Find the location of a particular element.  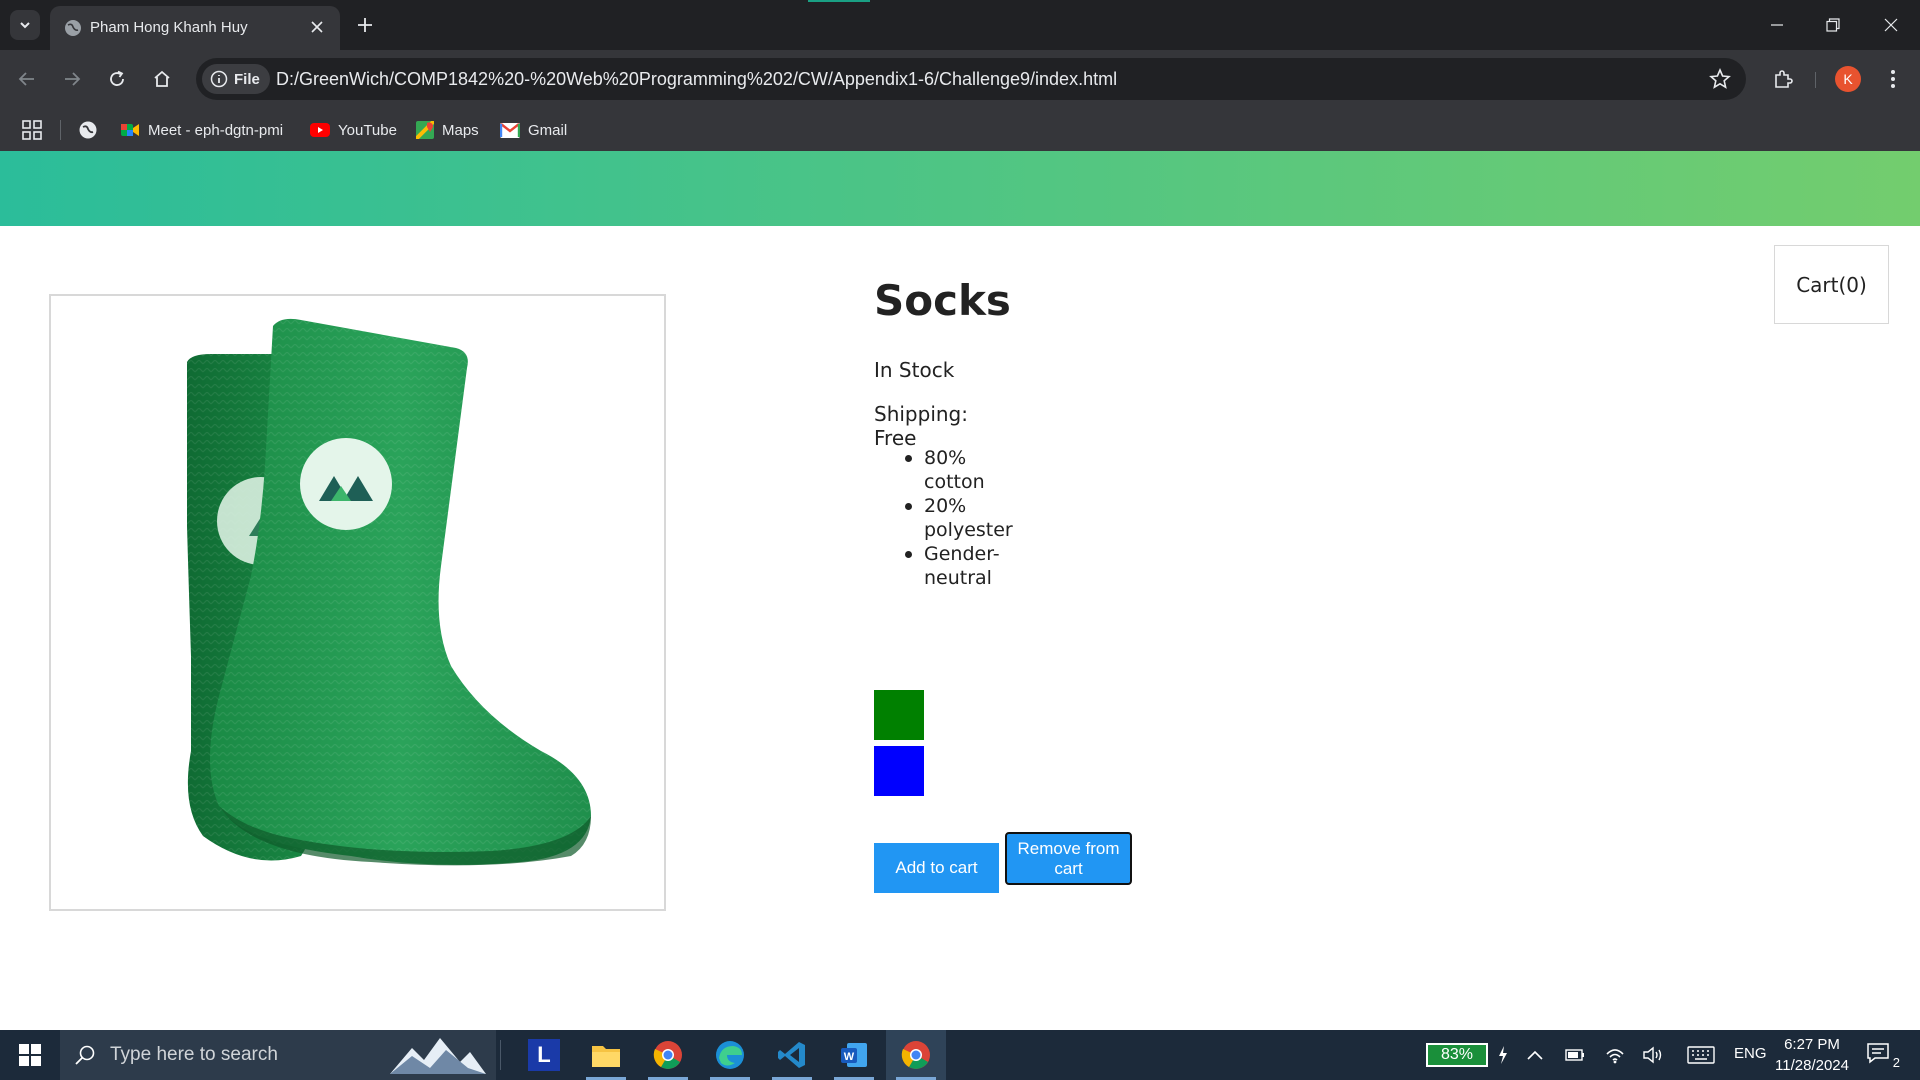

tab-title: Pham Hong Khanh Huy is located at coordinates (169, 27).